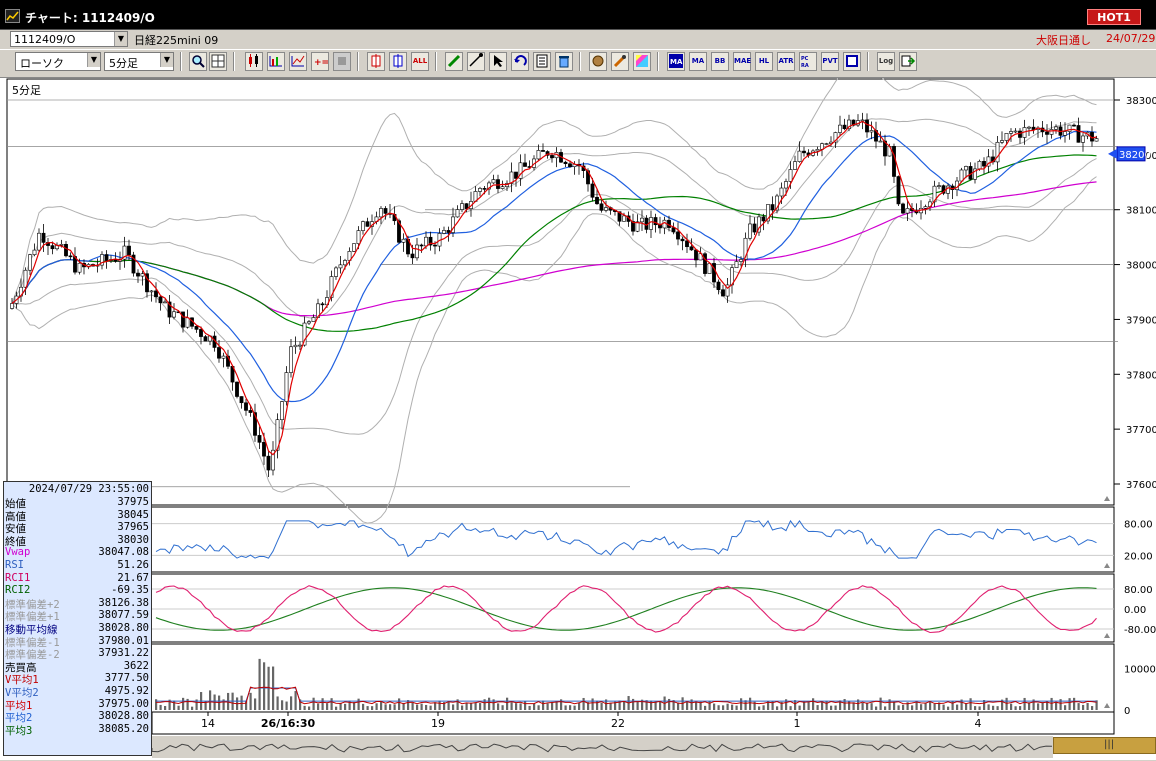  I want to click on volume-tick-label: 10000, so click(1140, 670).